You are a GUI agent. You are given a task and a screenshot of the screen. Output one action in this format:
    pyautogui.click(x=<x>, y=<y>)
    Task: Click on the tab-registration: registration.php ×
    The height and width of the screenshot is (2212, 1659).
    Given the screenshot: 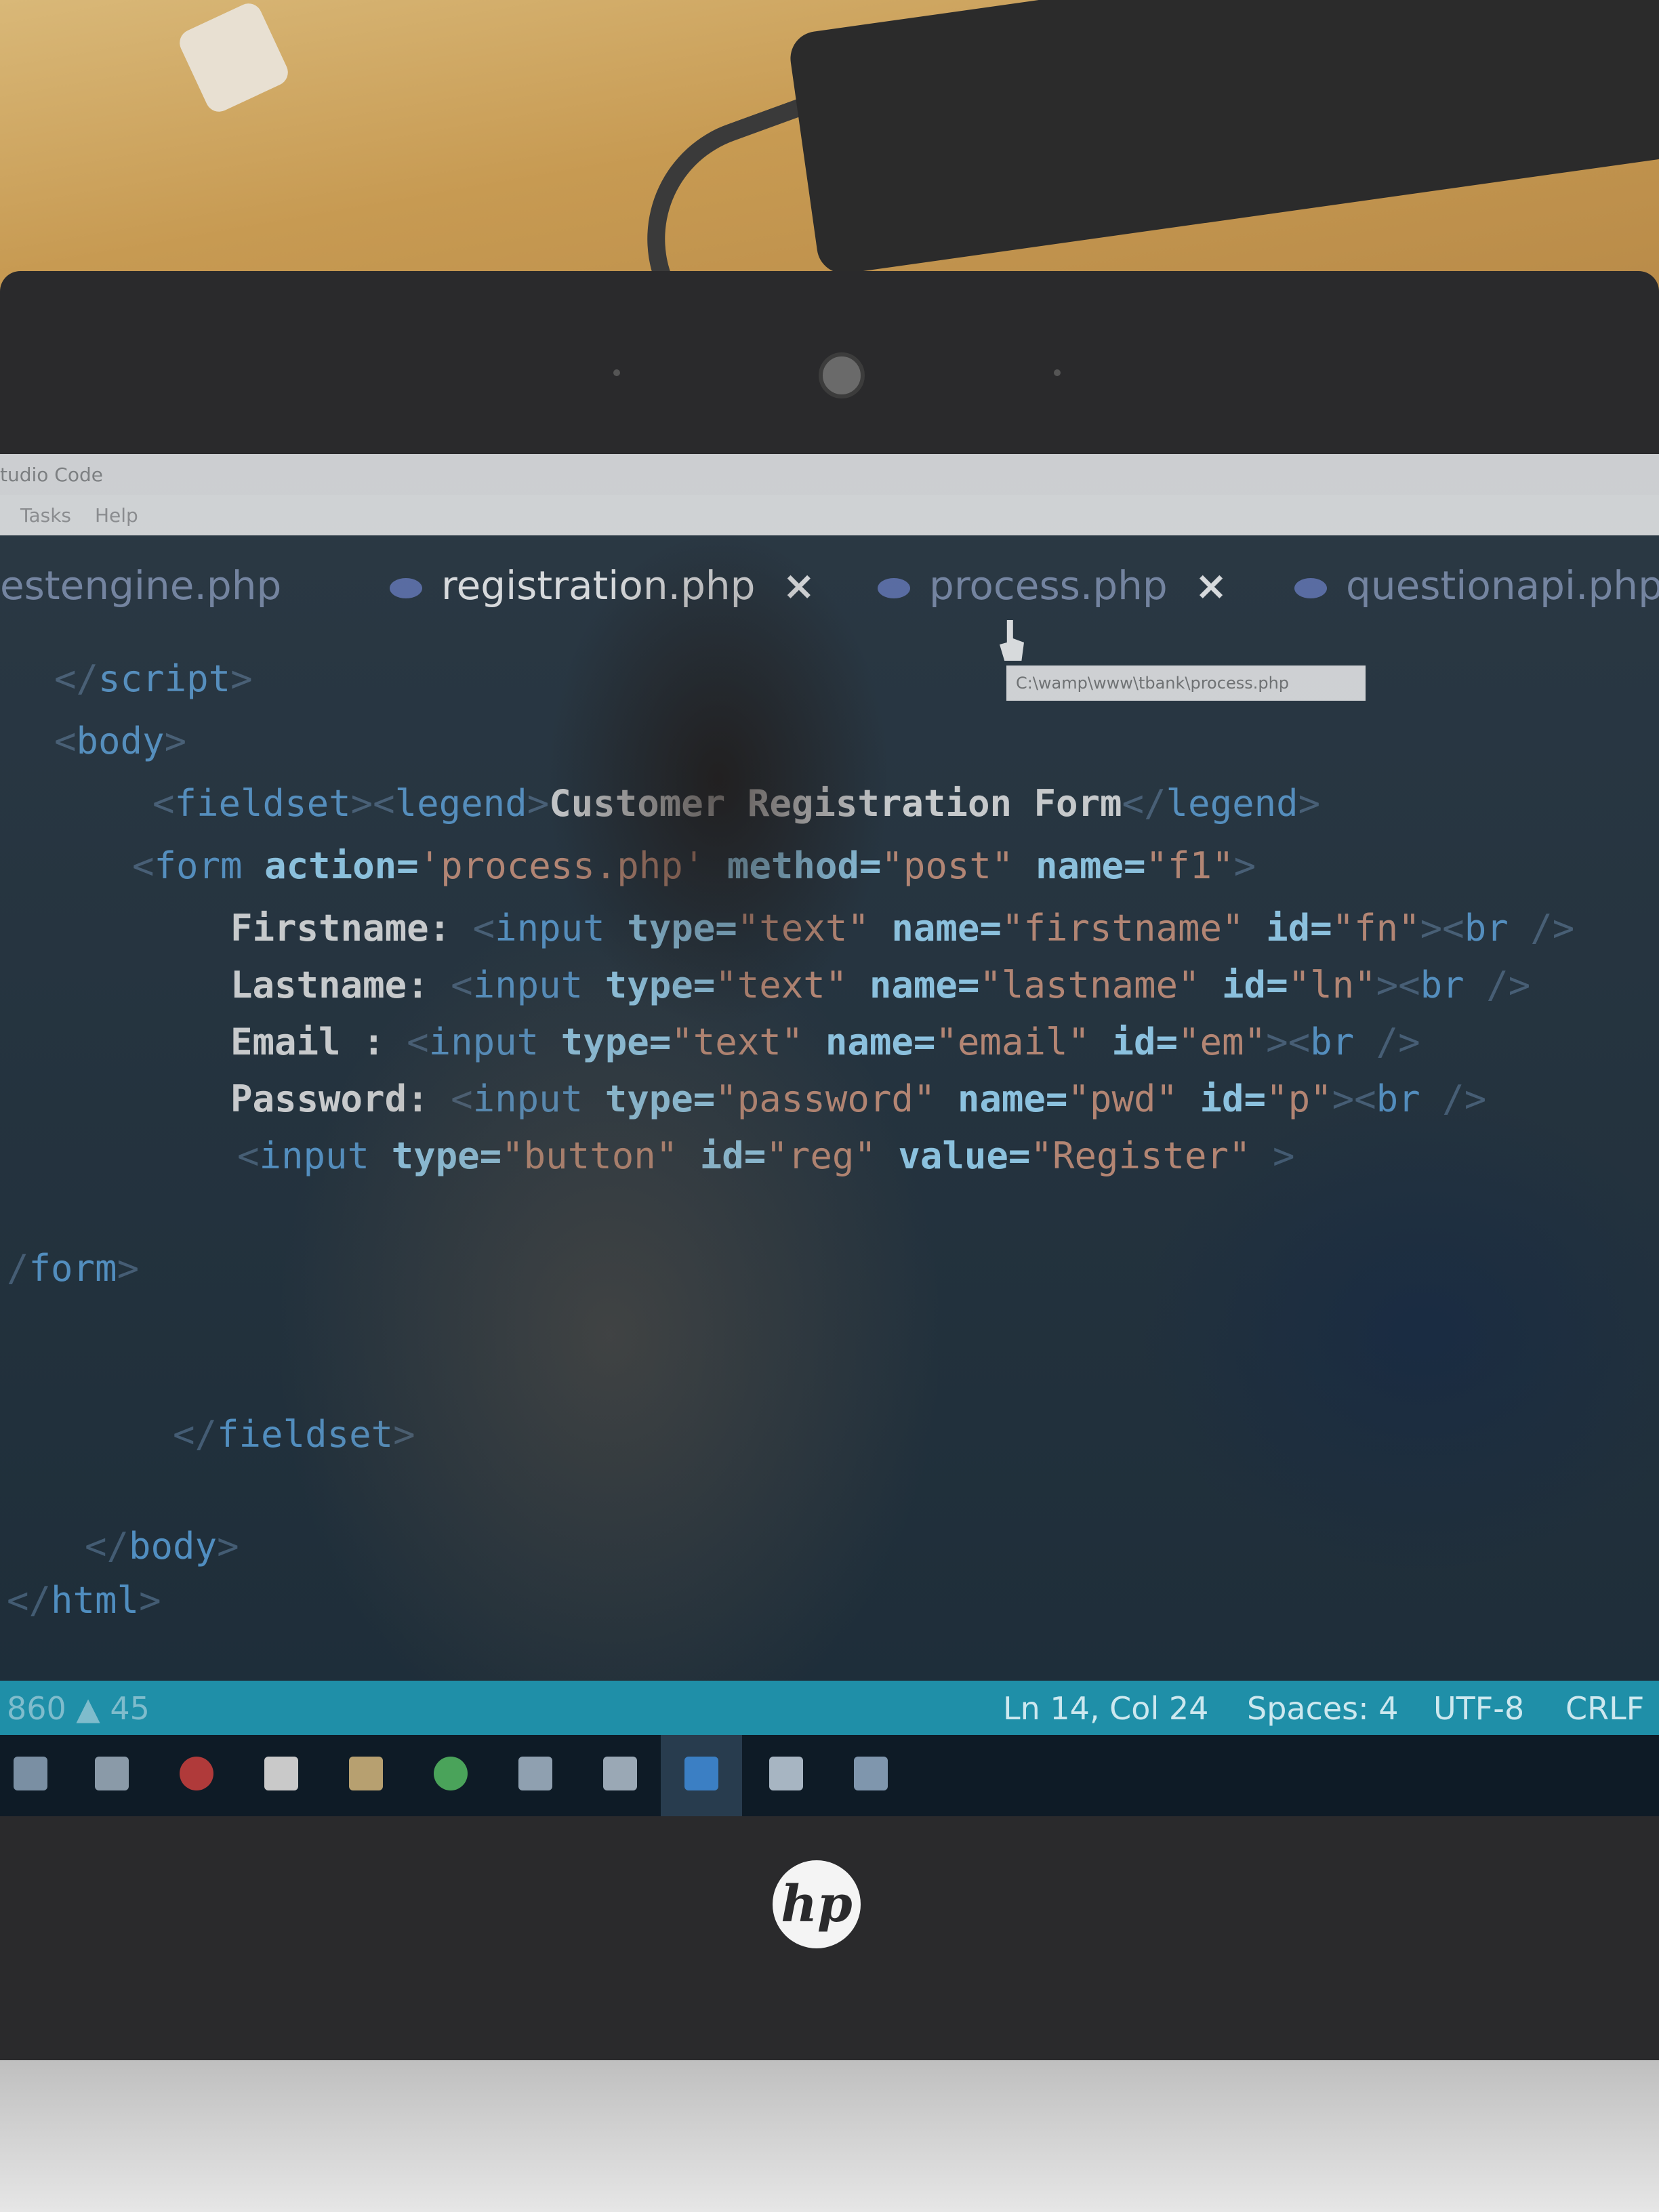 What is the action you would take?
    pyautogui.click(x=602, y=585)
    